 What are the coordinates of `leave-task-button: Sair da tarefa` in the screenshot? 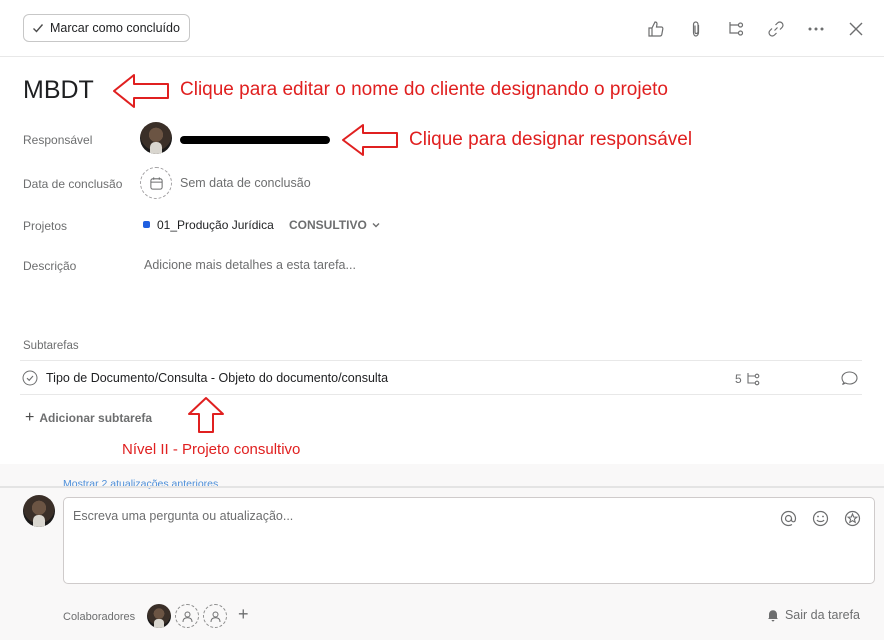 It's located at (813, 615).